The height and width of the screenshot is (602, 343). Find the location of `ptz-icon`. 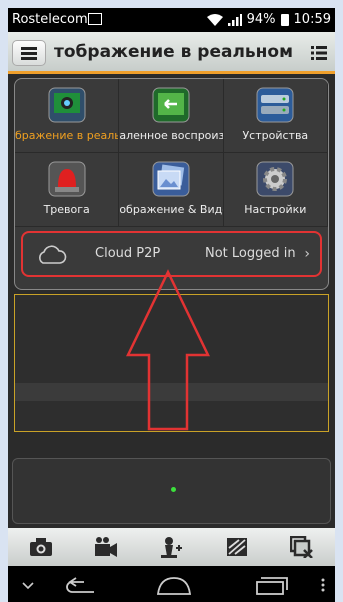

ptz-icon is located at coordinates (171, 547).